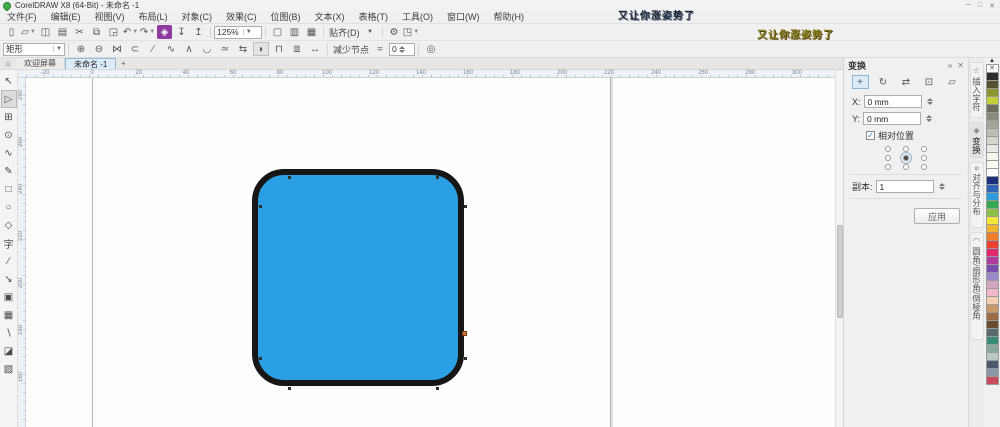  I want to click on drop-shadow-tool: ▣, so click(9, 297).